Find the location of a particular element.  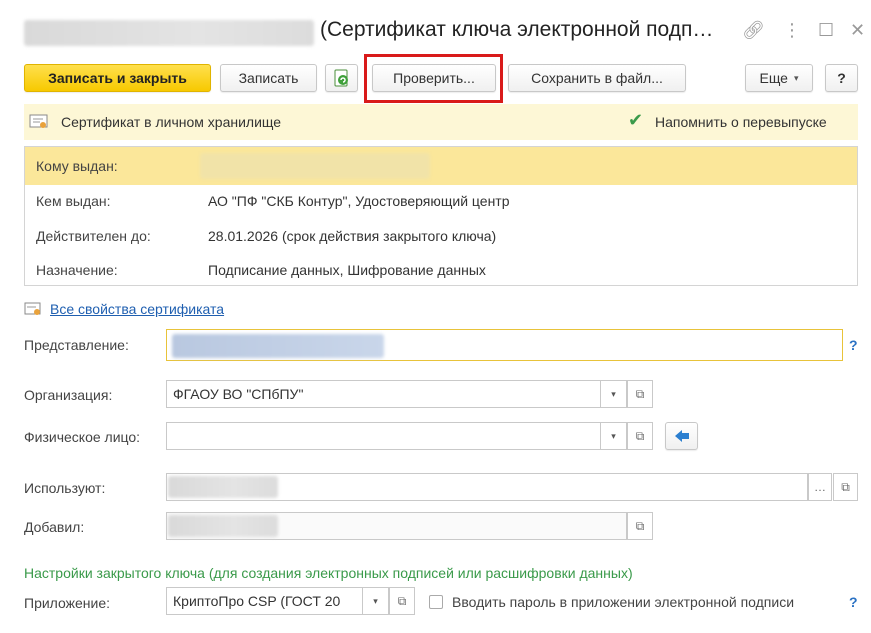

more-button: Еще ▾ is located at coordinates (779, 78).